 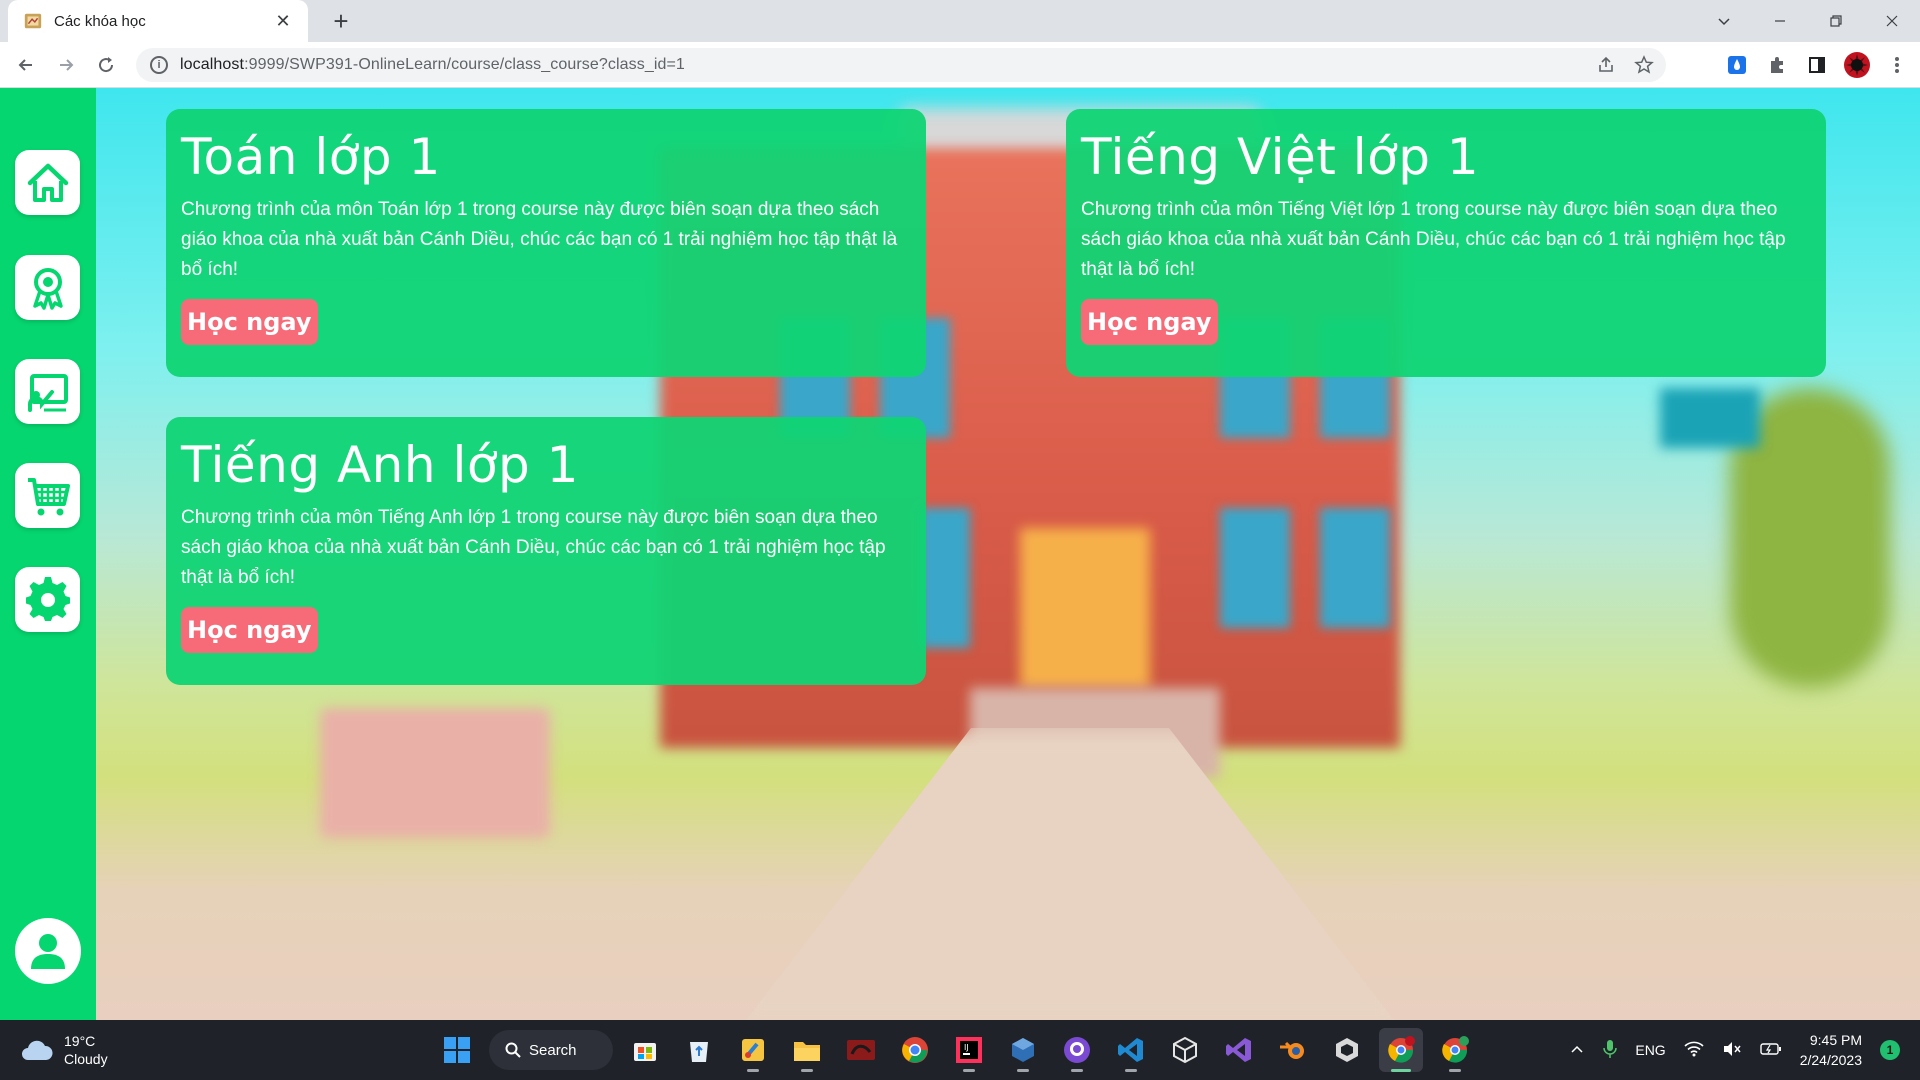 What do you see at coordinates (1771, 1050) in the screenshot?
I see `battery-icon` at bounding box center [1771, 1050].